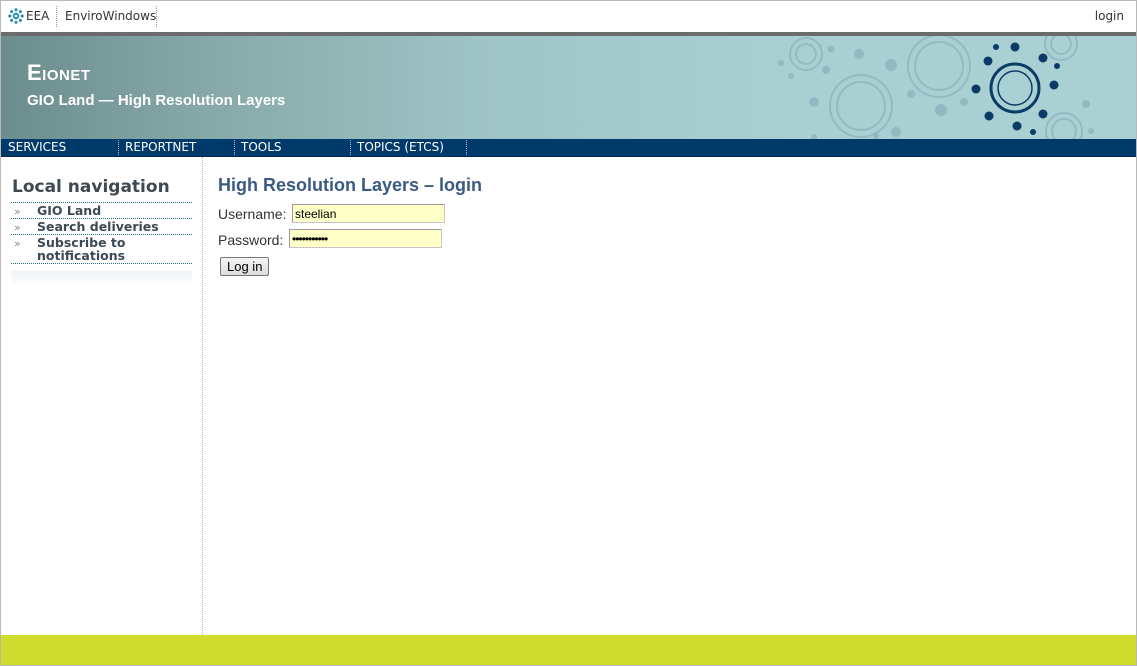  I want to click on password-input, so click(365, 238).